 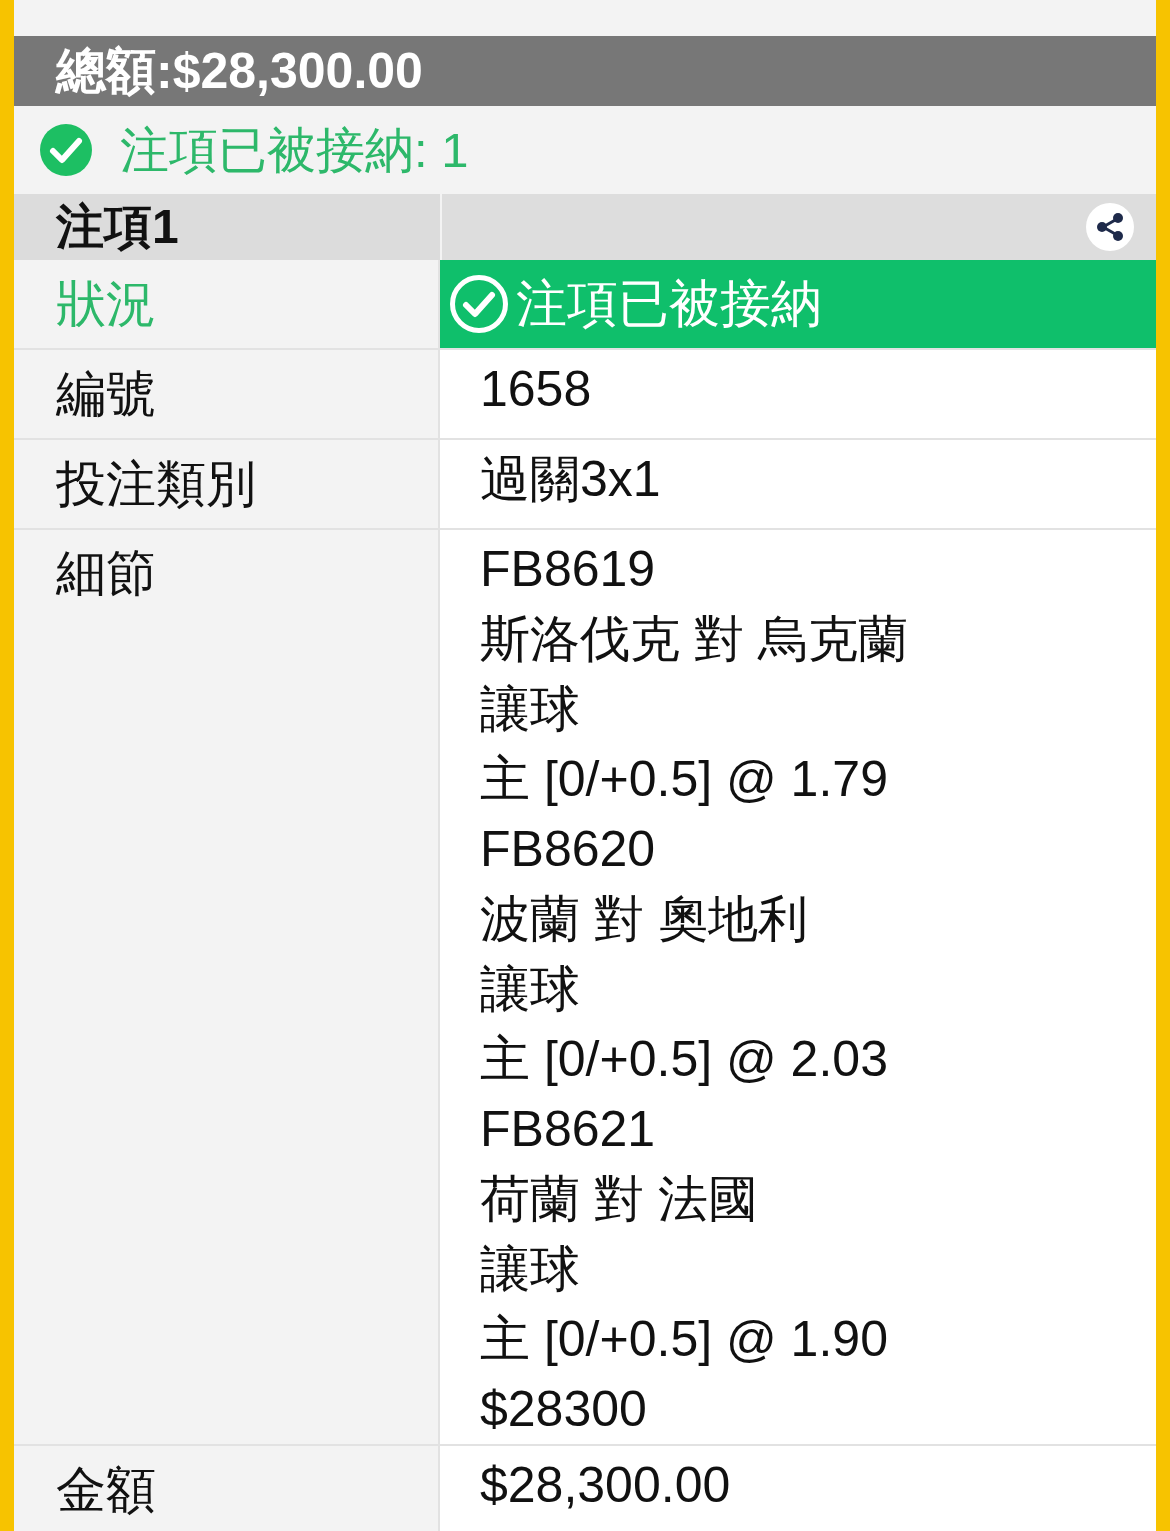 I want to click on row-label: 投注類別, so click(x=156, y=484).